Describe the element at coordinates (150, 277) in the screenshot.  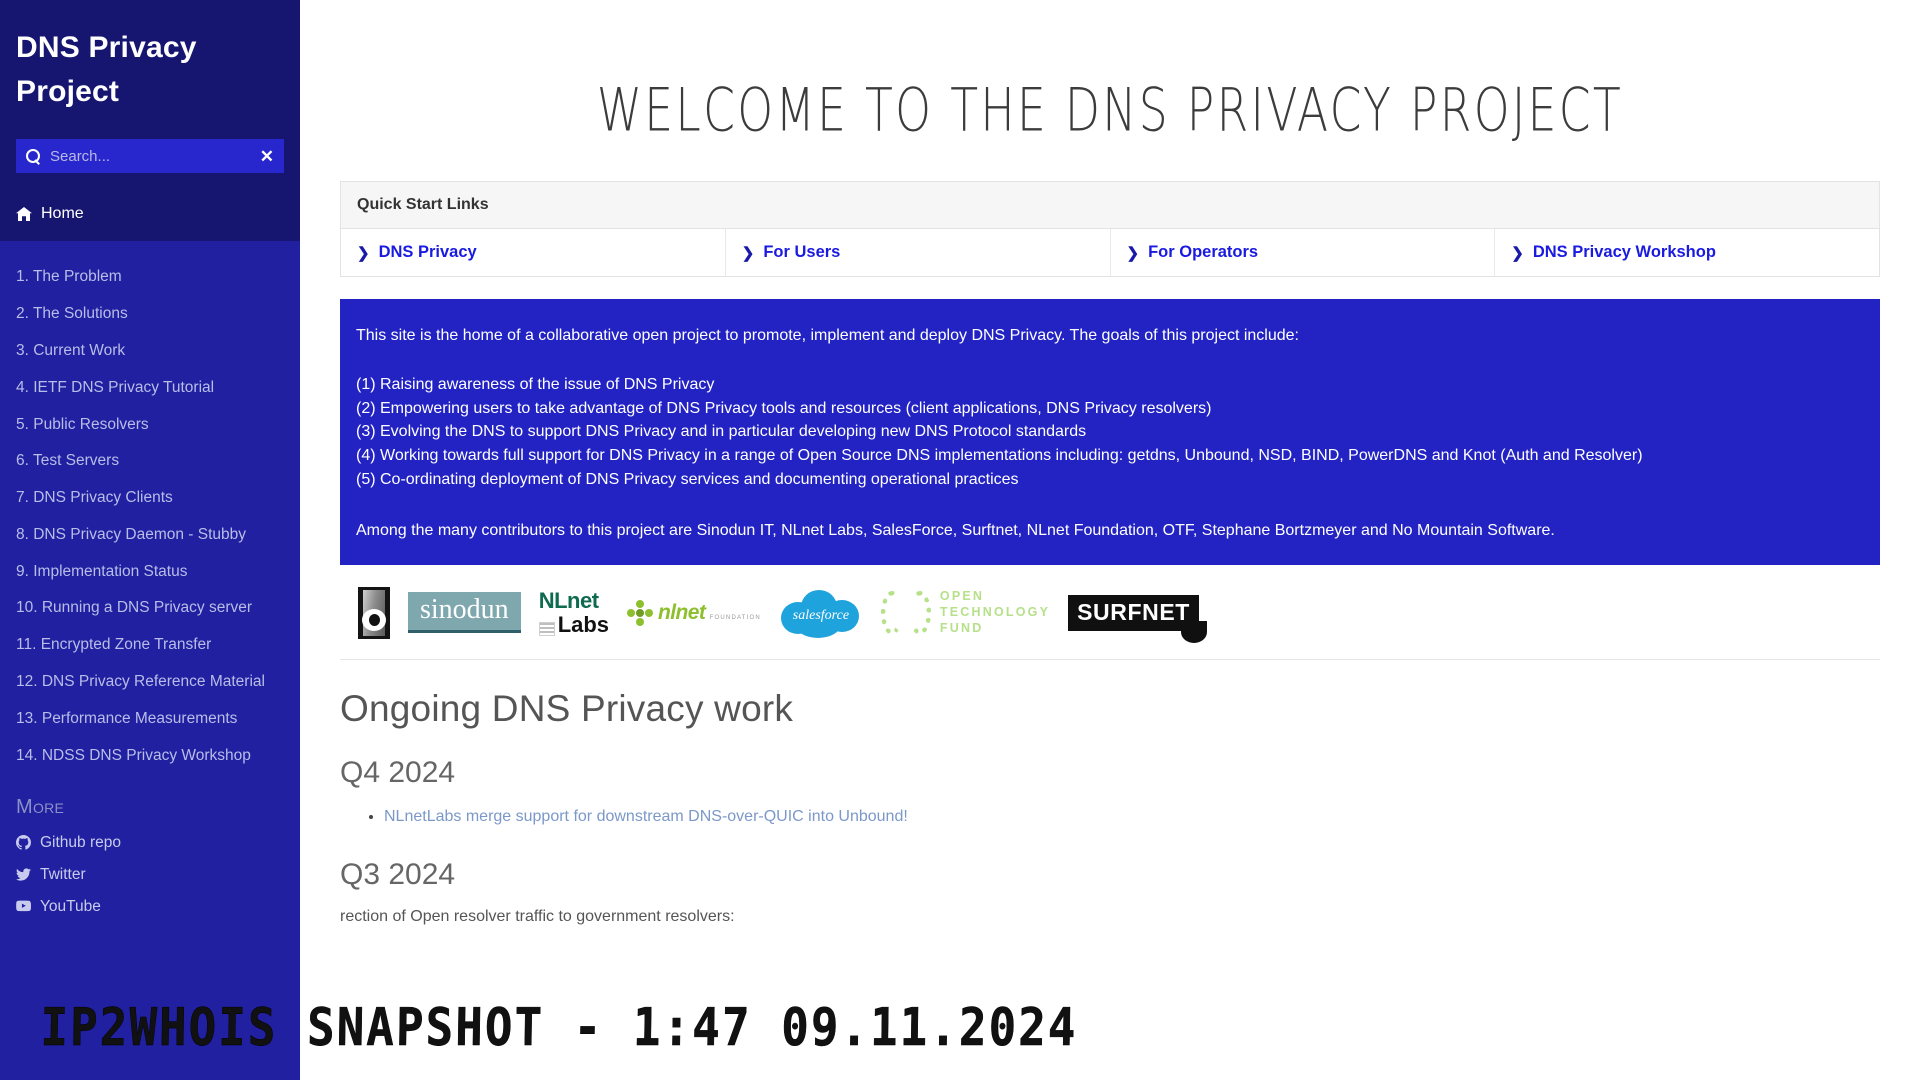
I see `sidebar-item-1: 1. The Problem` at that location.